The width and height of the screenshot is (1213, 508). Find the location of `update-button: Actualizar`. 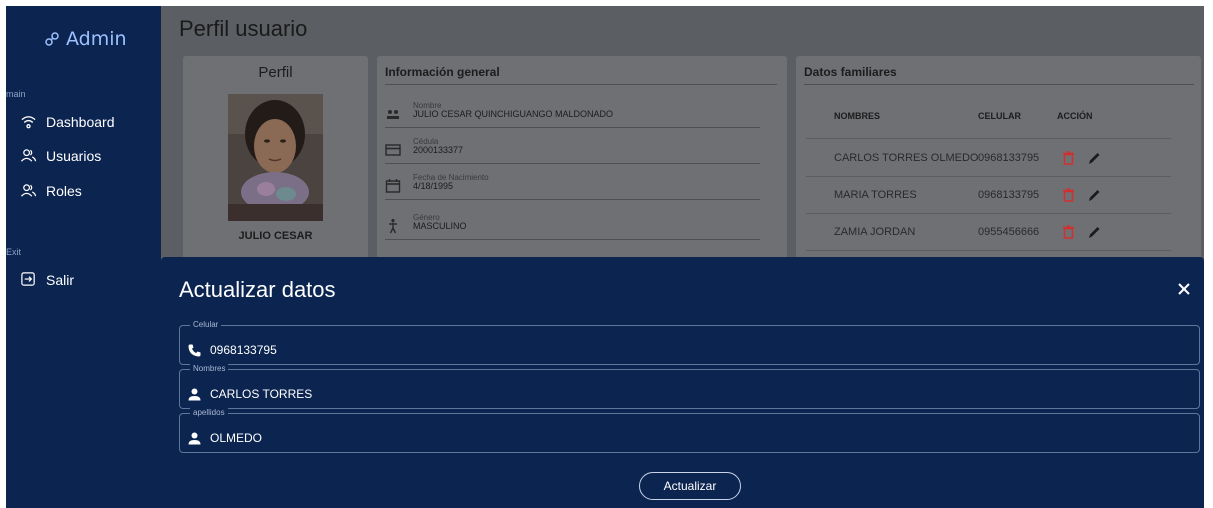

update-button: Actualizar is located at coordinates (690, 486).